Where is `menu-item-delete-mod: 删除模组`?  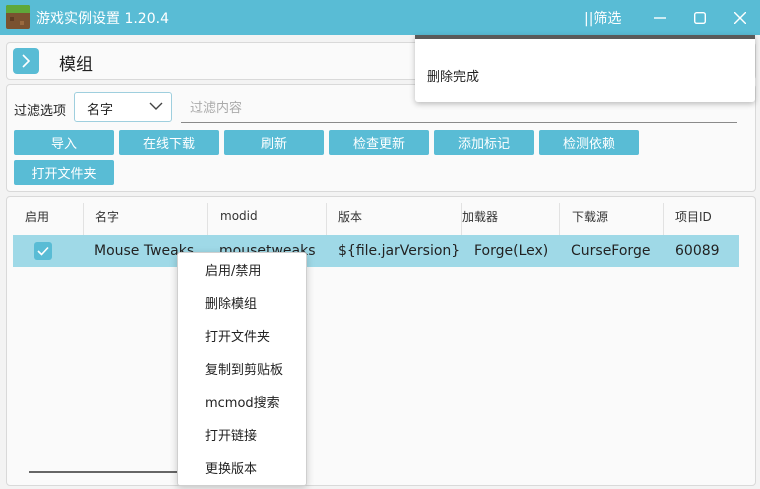
menu-item-delete-mod: 删除模组 is located at coordinates (242, 302).